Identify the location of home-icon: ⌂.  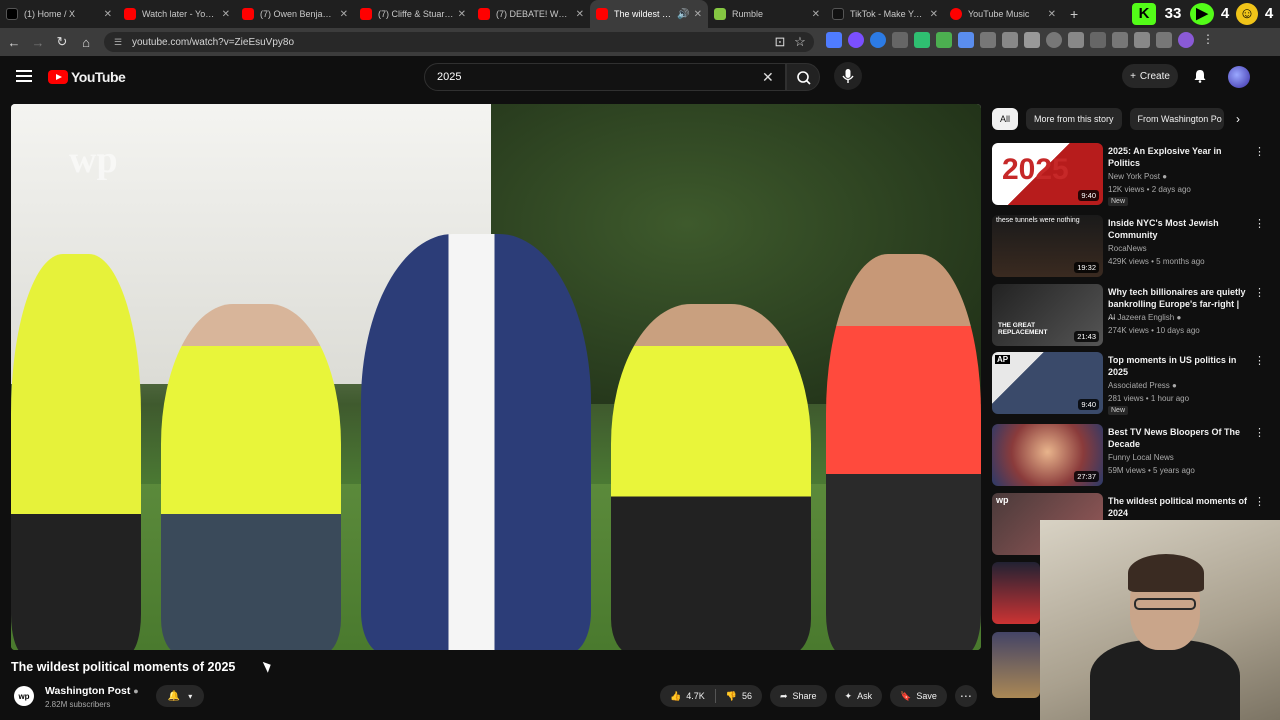
(86, 42).